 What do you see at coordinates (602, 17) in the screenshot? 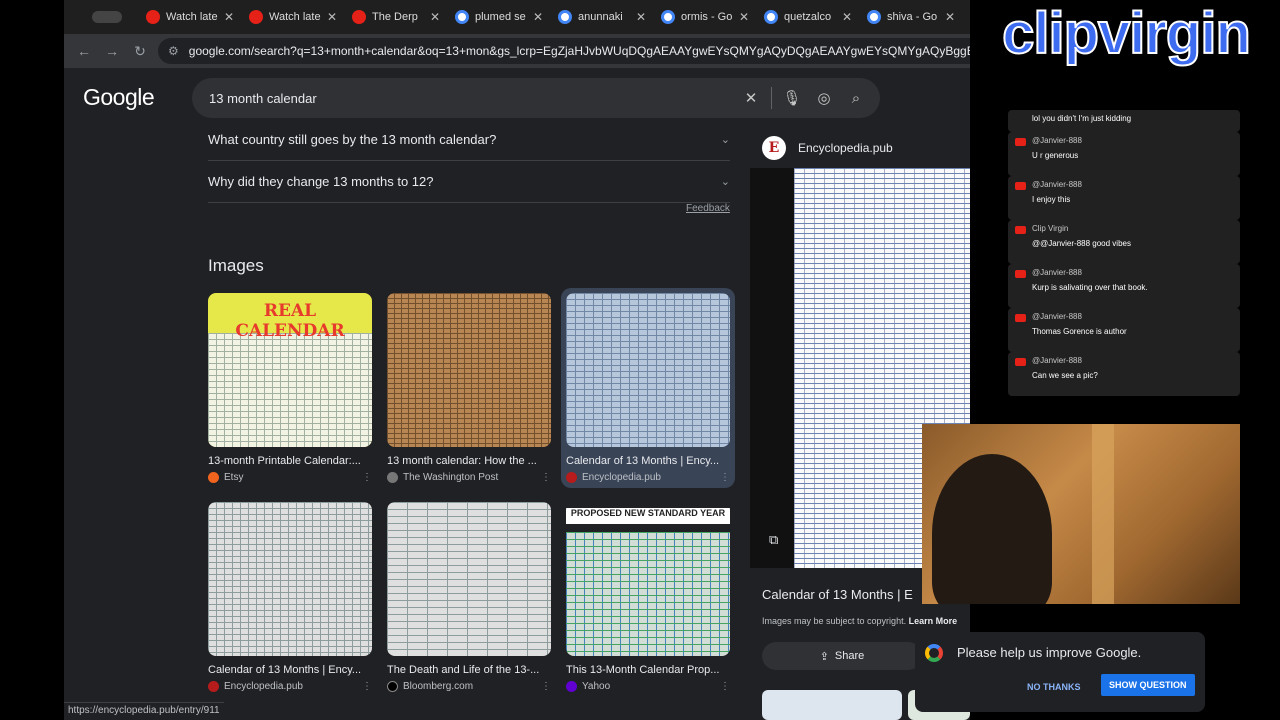
I see `browser-tab: anunnaki ✕` at bounding box center [602, 17].